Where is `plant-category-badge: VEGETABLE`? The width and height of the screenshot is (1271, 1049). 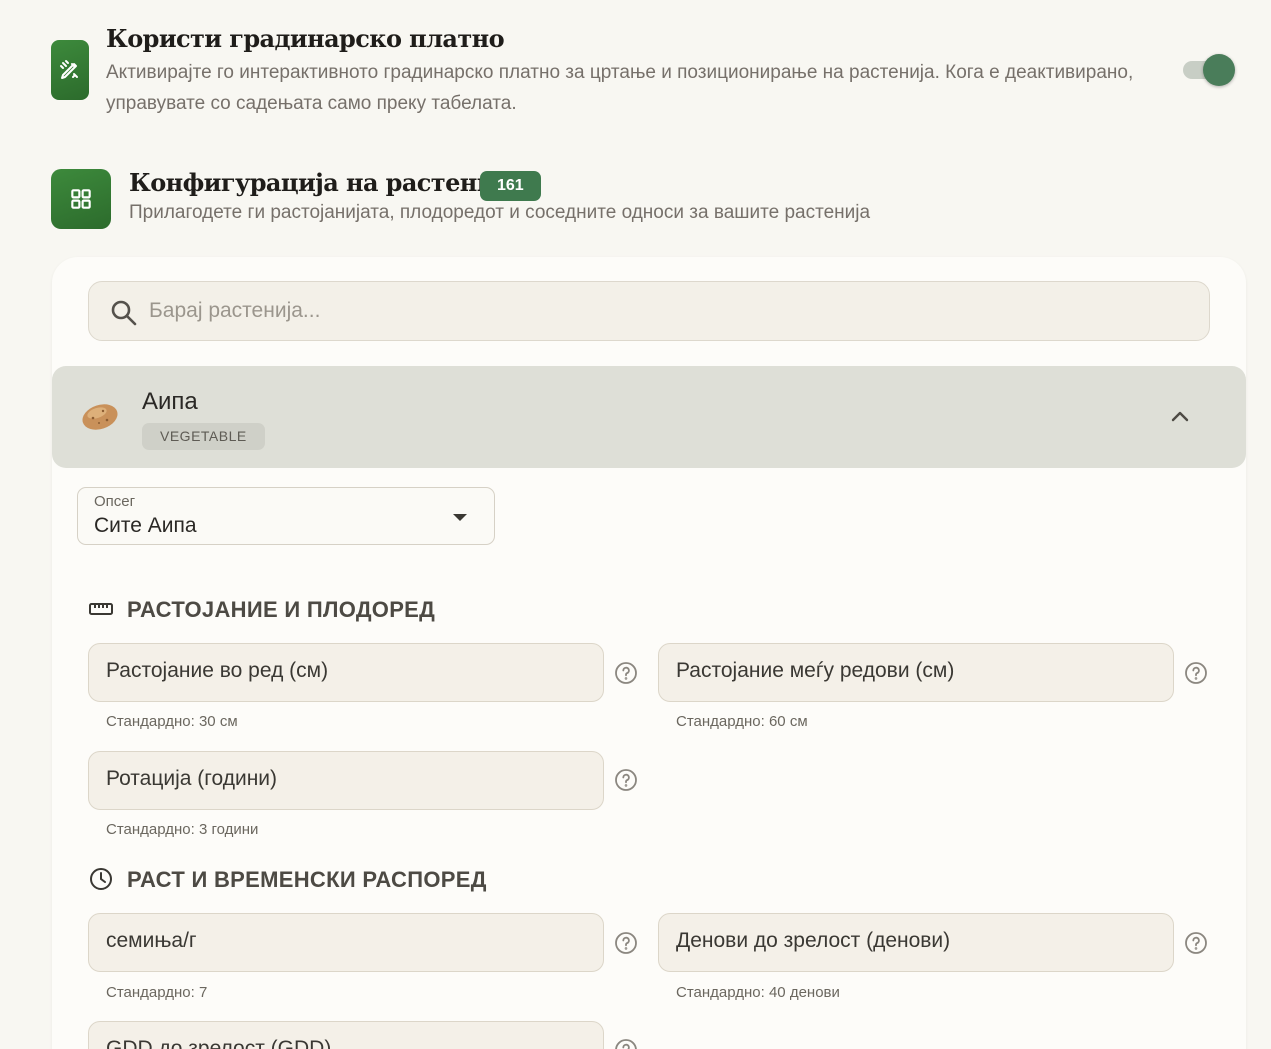
plant-category-badge: VEGETABLE is located at coordinates (203, 436).